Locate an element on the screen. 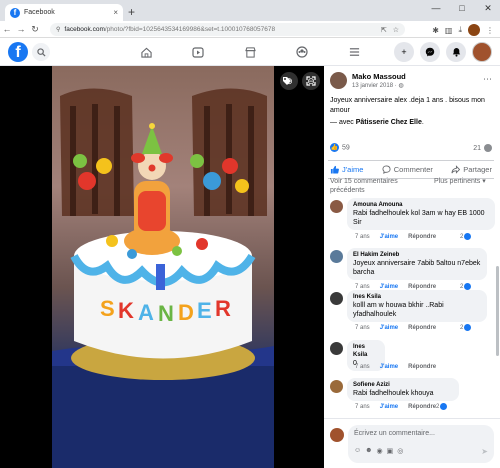 The image size is (500, 468). profile-avatar is located at coordinates (482, 52).